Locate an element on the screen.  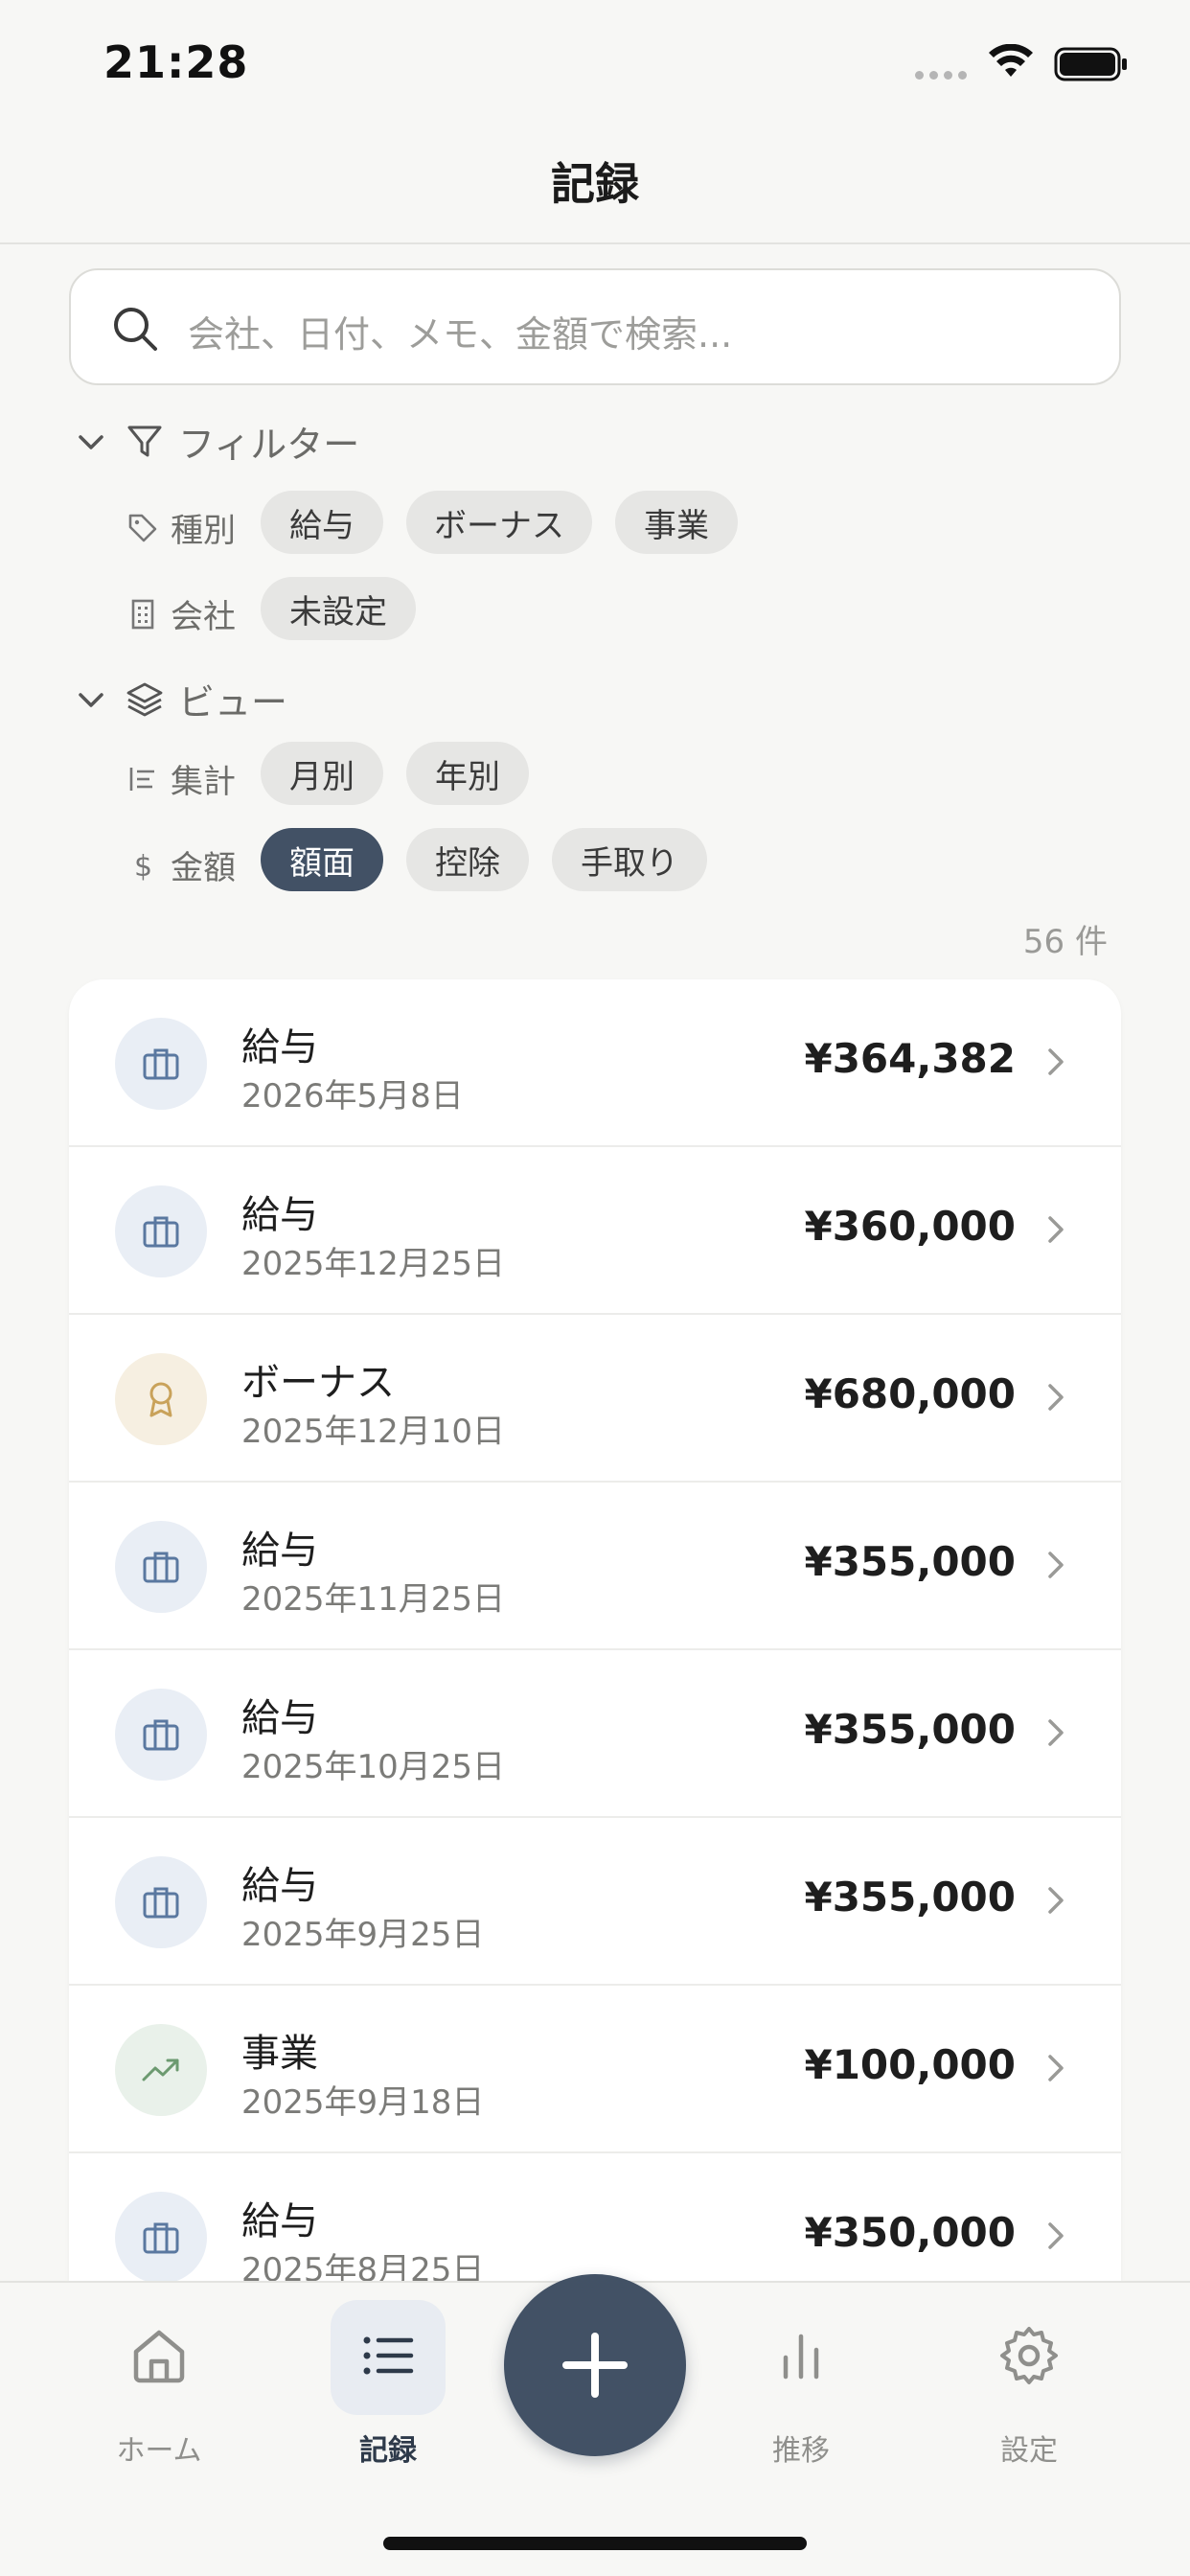
tab-home: ホーム is located at coordinates (159, 2389).